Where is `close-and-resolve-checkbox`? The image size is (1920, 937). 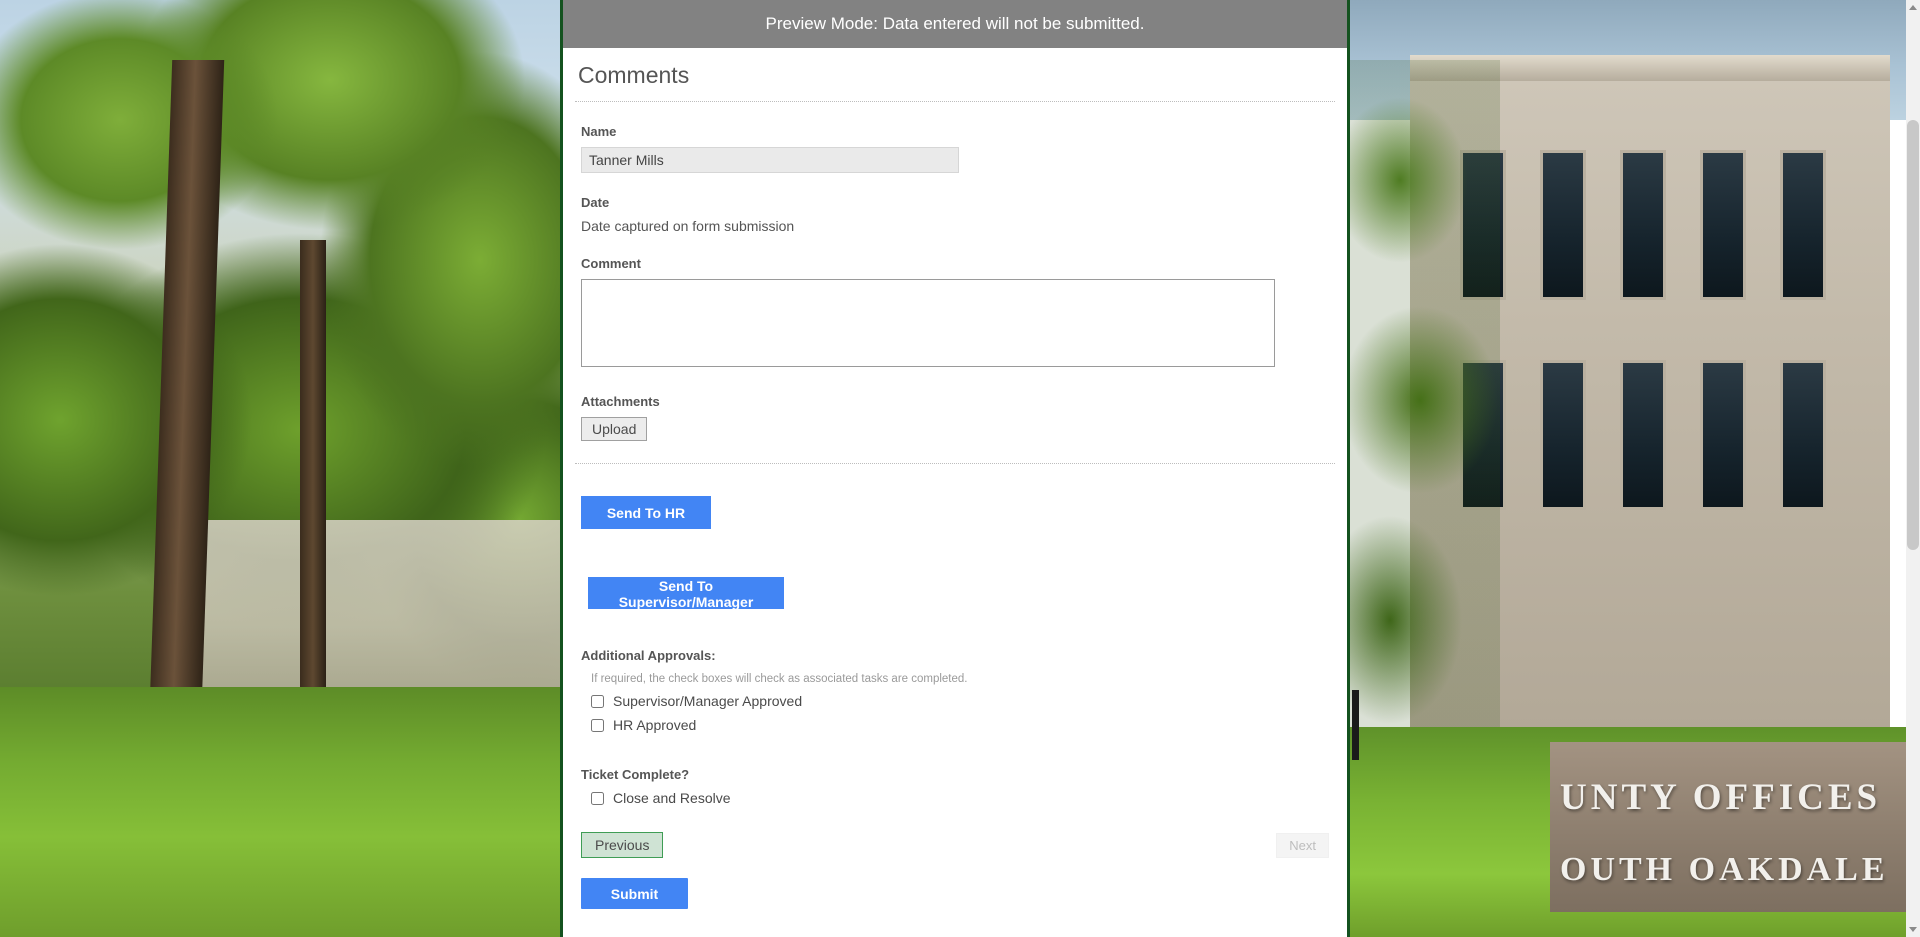
close-and-resolve-checkbox is located at coordinates (597, 798).